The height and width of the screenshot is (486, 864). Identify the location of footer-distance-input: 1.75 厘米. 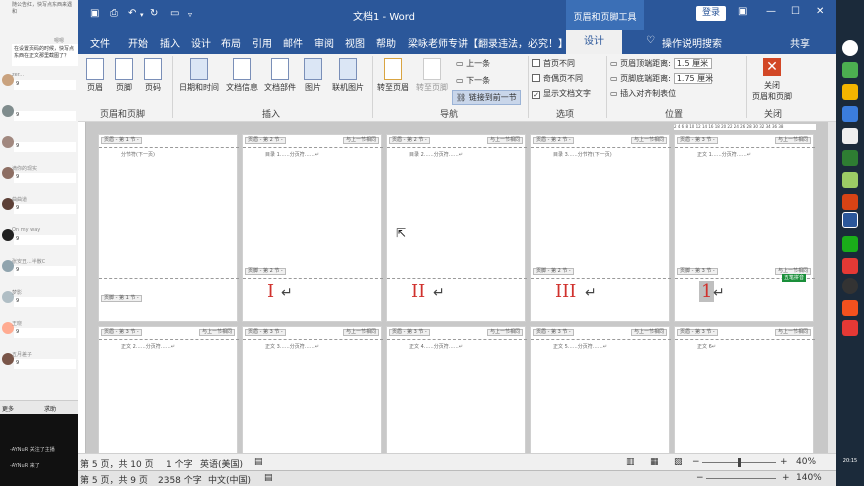
(693, 78).